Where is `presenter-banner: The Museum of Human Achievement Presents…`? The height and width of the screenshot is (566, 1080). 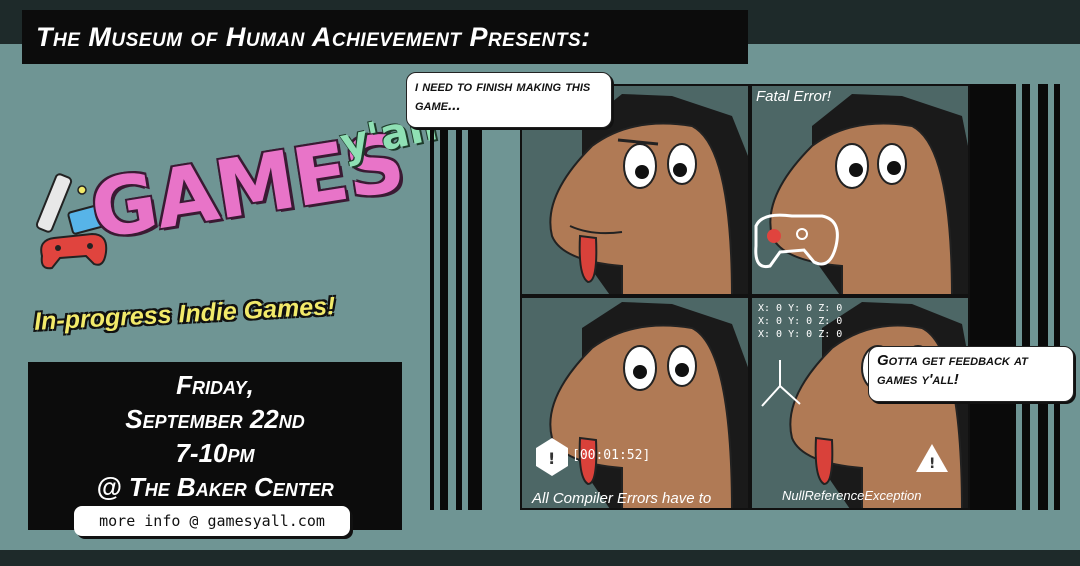 presenter-banner: The Museum of Human Achievement Presents… is located at coordinates (385, 37).